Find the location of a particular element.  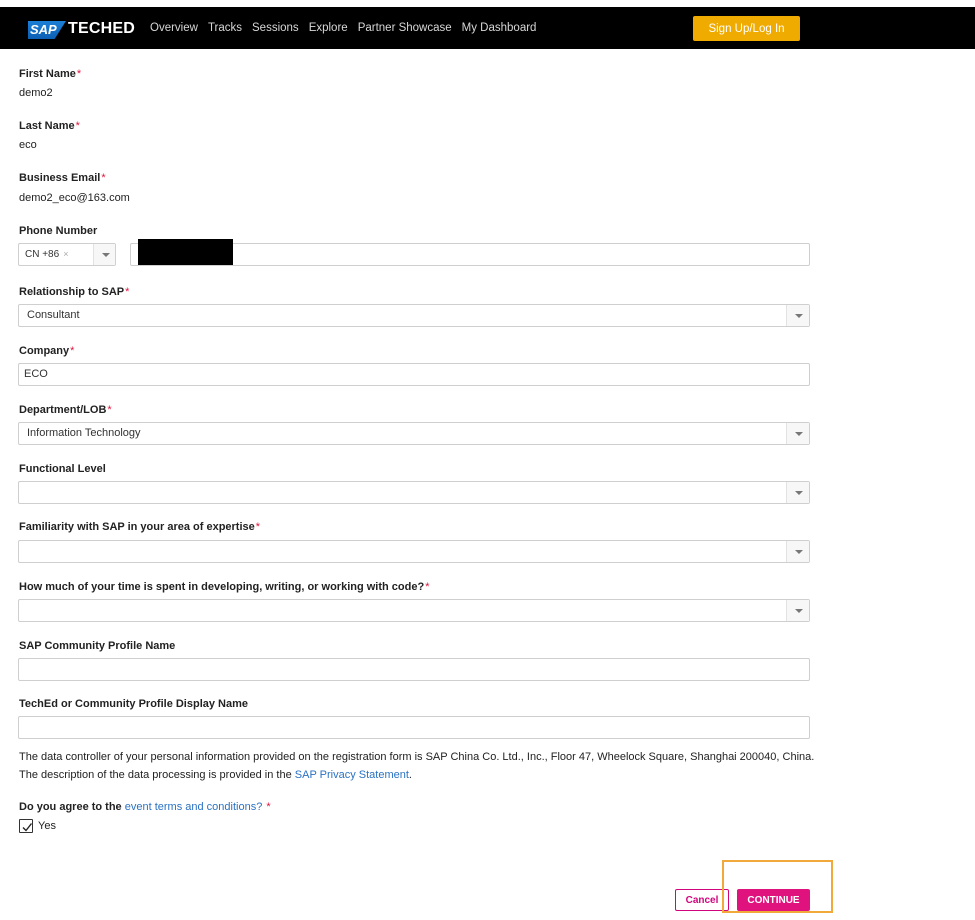

sap-logo: SAP is located at coordinates (47, 30).